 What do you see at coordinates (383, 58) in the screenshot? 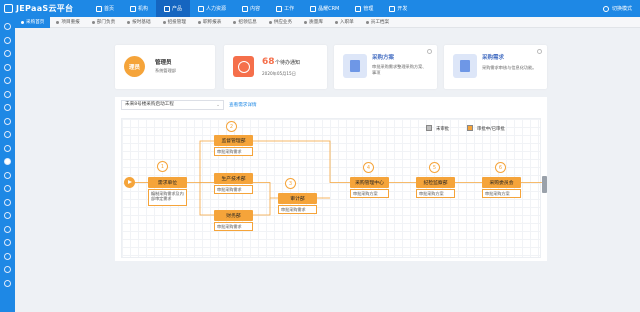
I see `plan-title: 采购方案` at bounding box center [383, 58].